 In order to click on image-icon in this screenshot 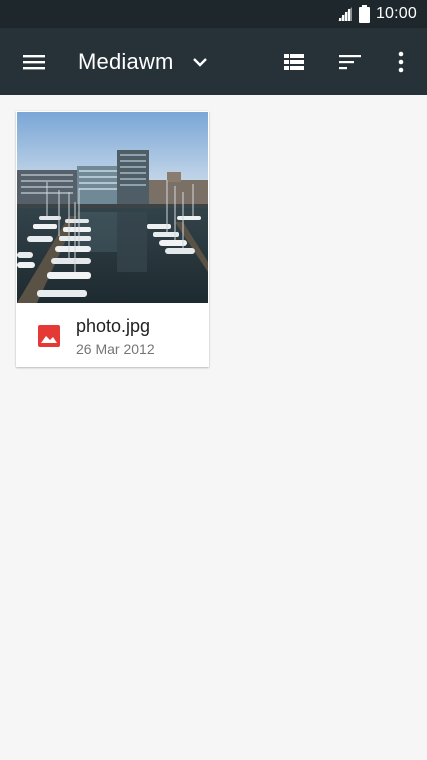, I will do `click(49, 336)`.